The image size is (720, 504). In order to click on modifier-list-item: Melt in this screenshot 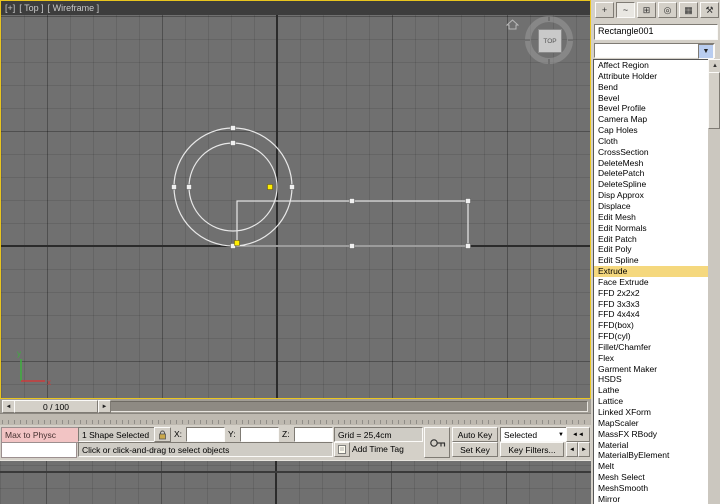, I will do `click(651, 466)`.